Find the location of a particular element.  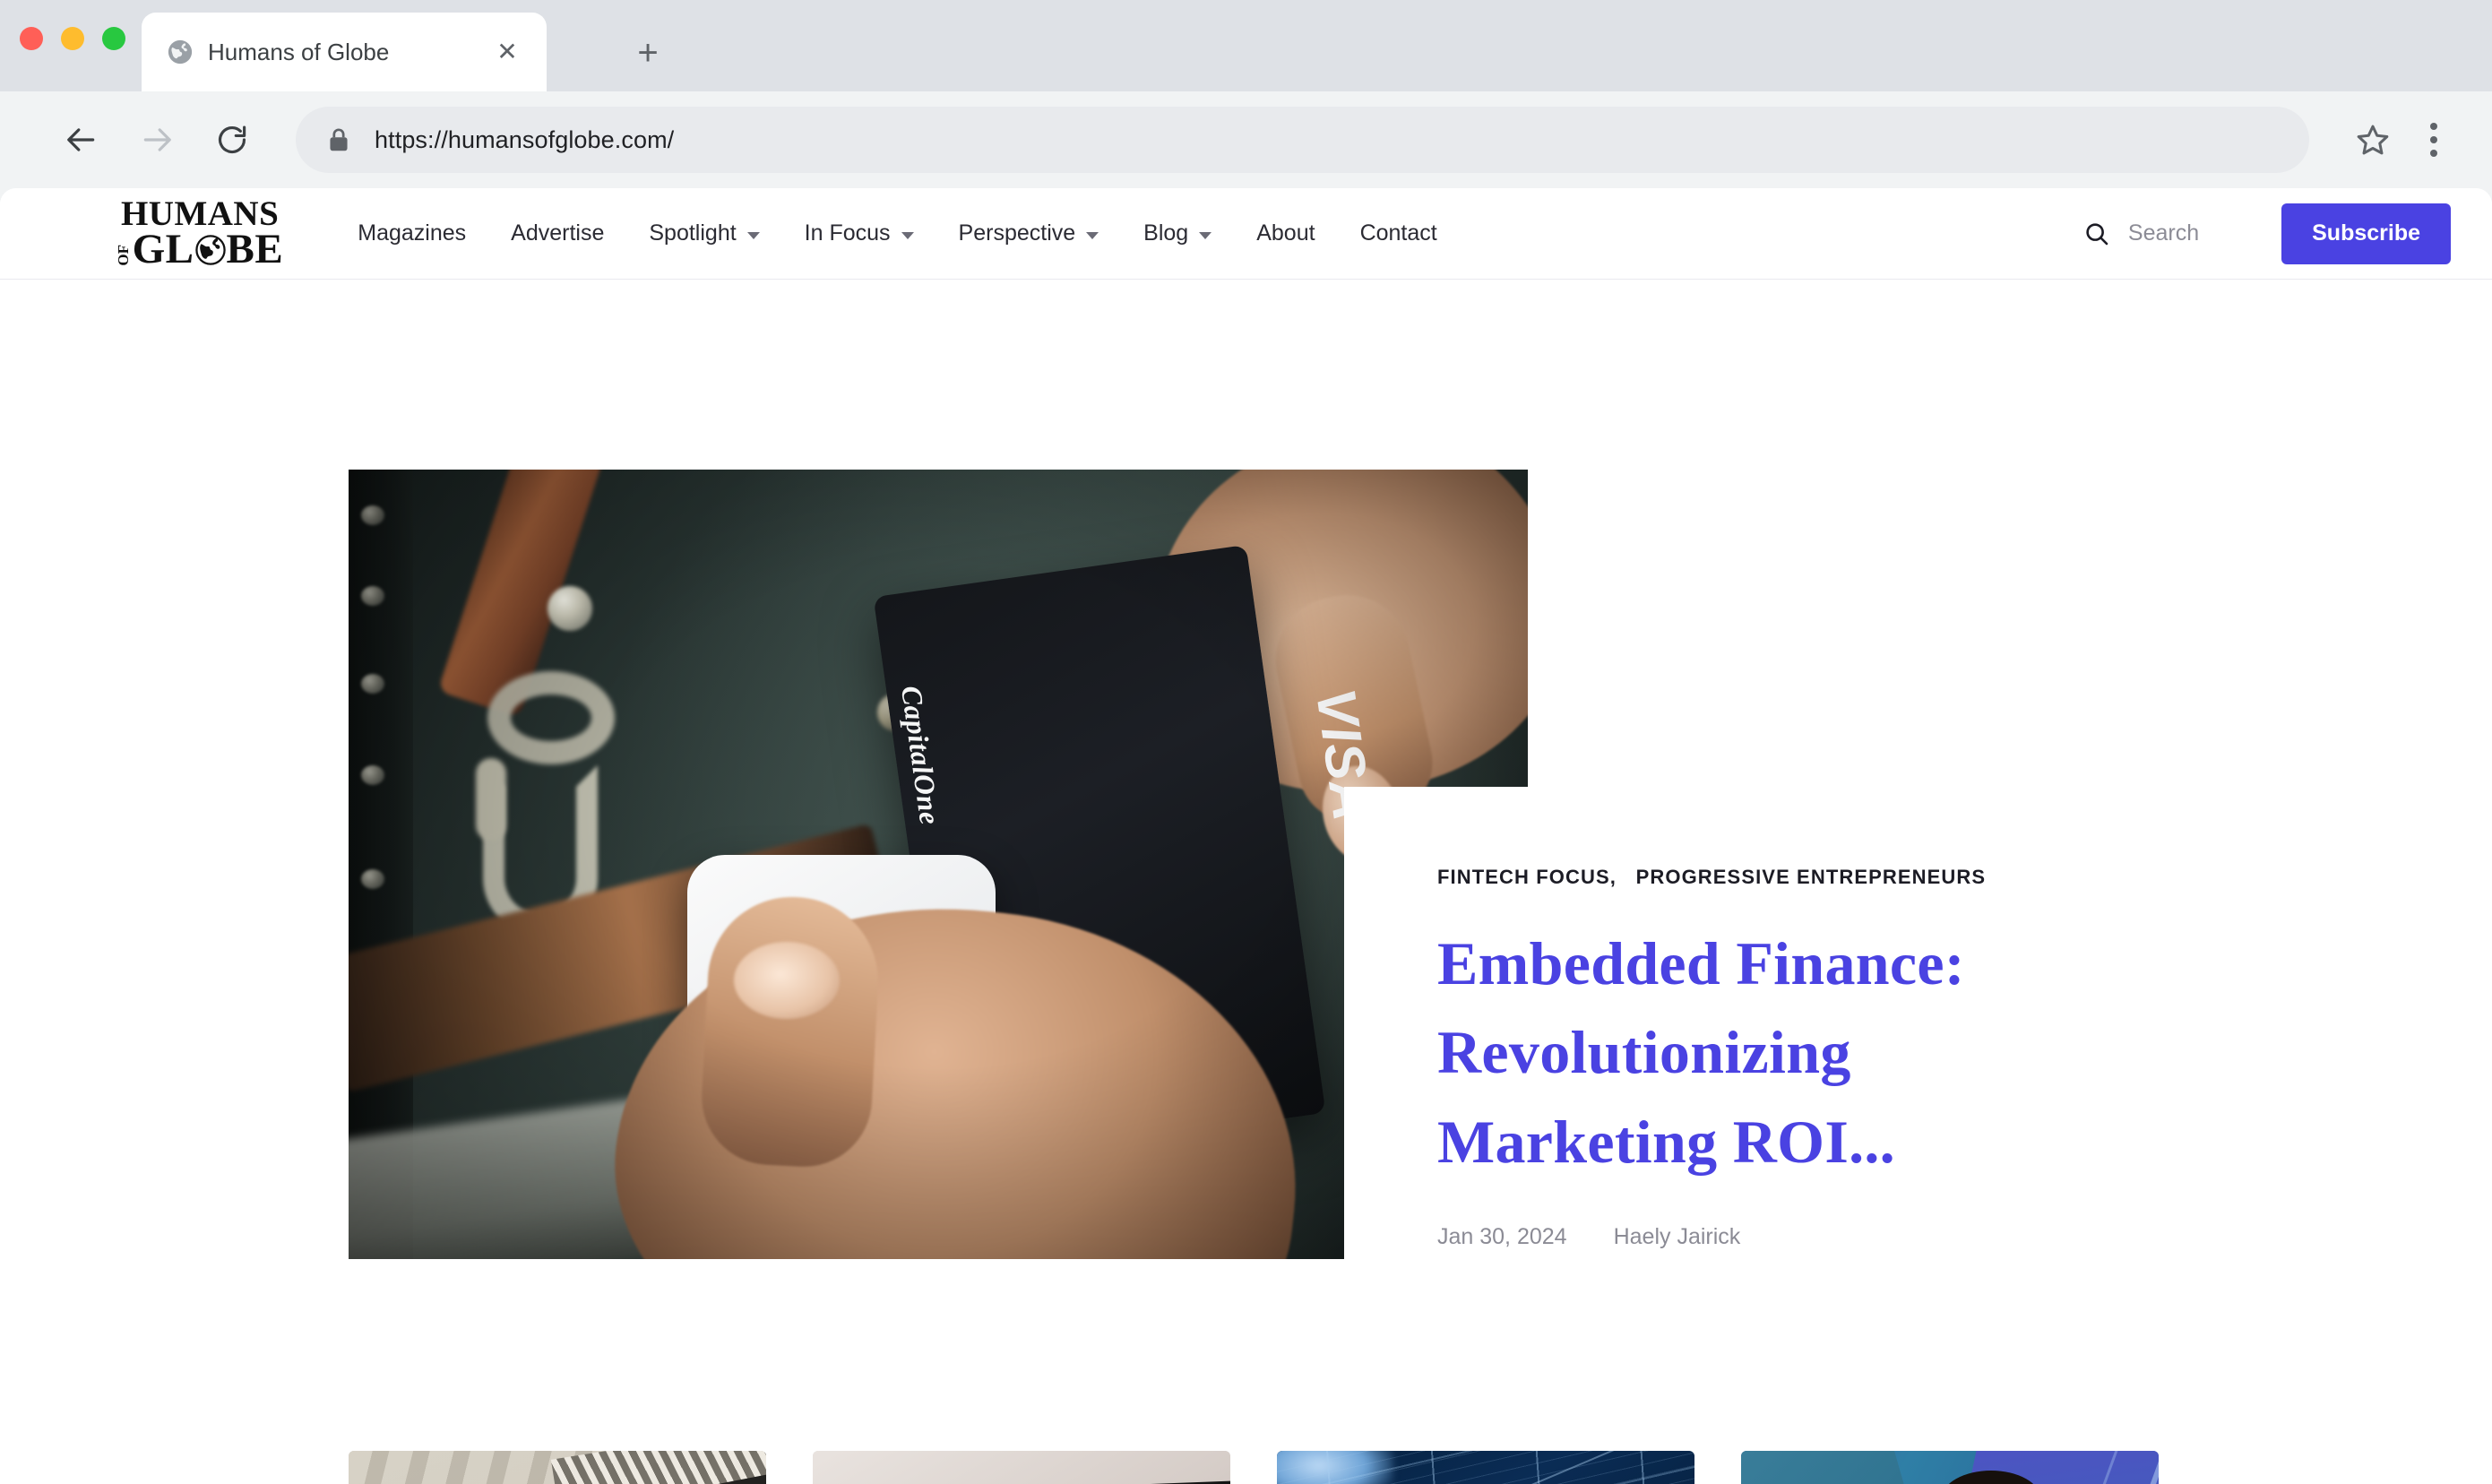

nav-label: In Focus is located at coordinates (847, 233).